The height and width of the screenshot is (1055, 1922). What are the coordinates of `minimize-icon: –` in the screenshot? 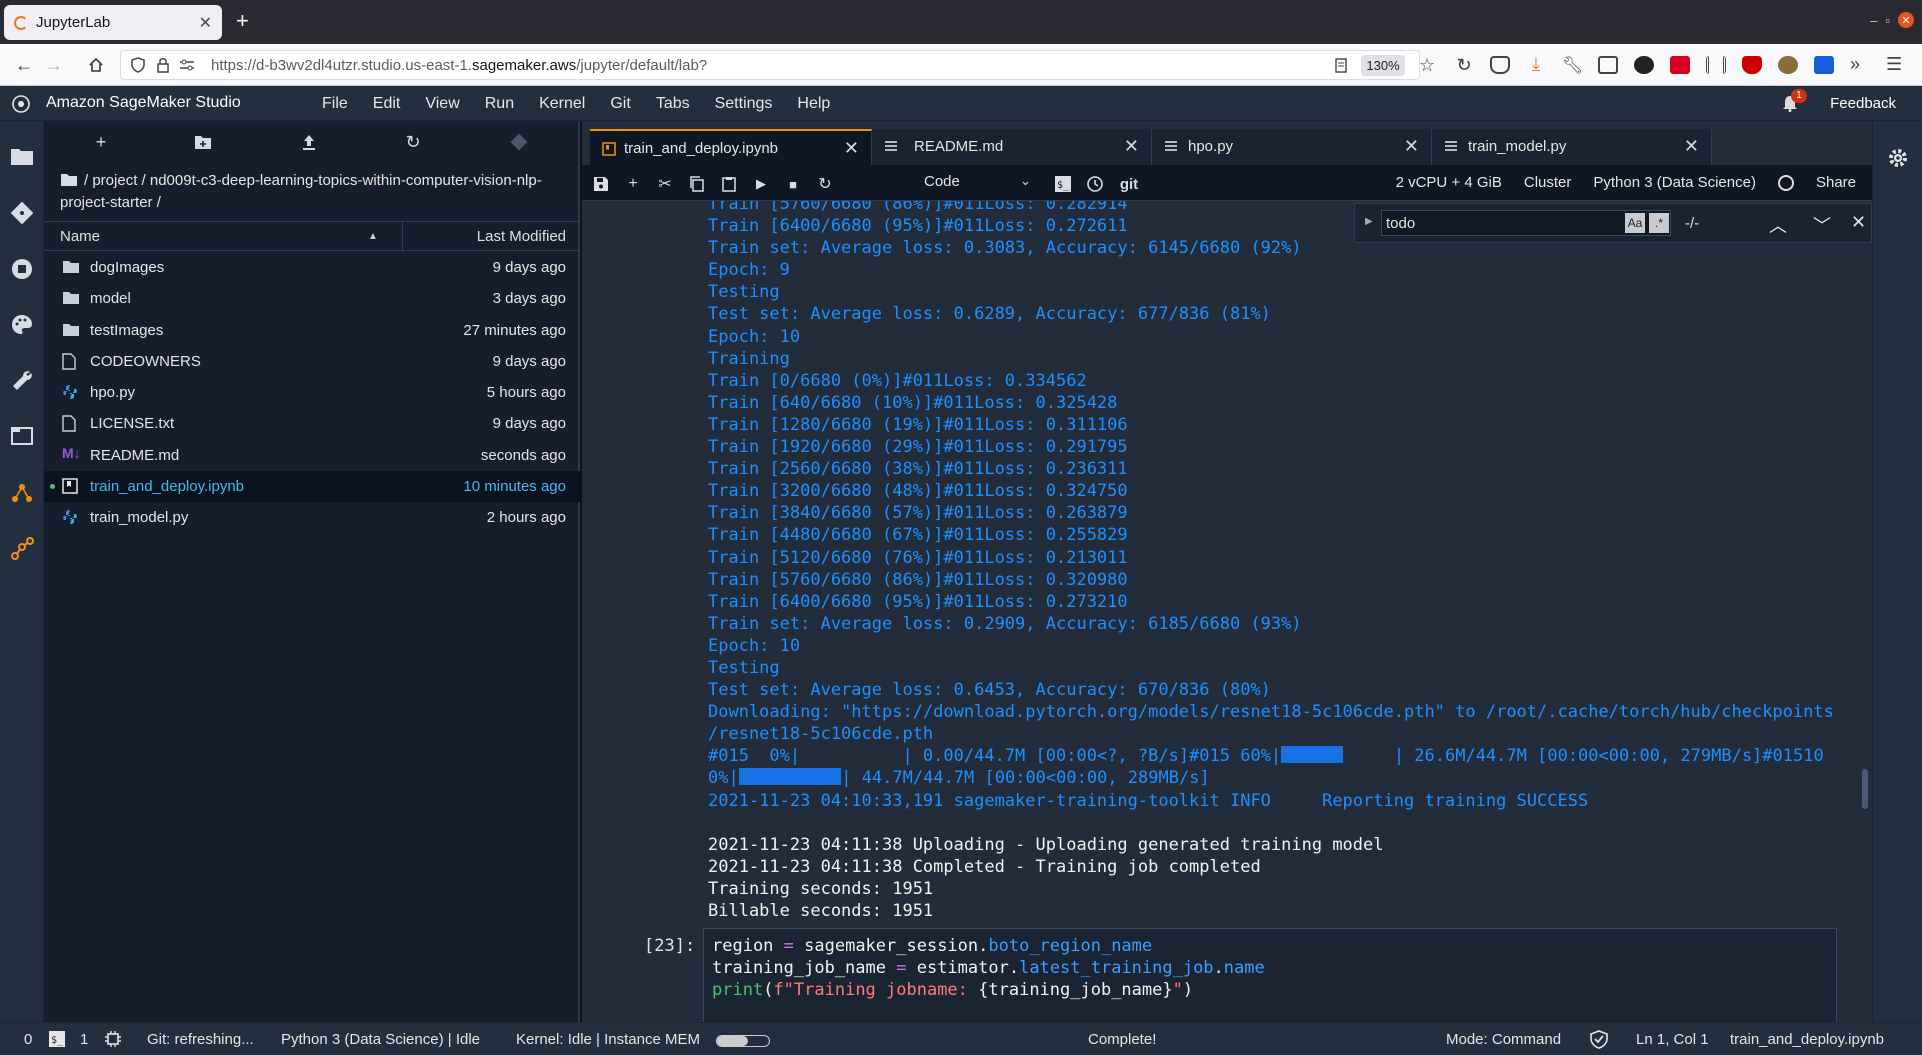 It's located at (1873, 20).